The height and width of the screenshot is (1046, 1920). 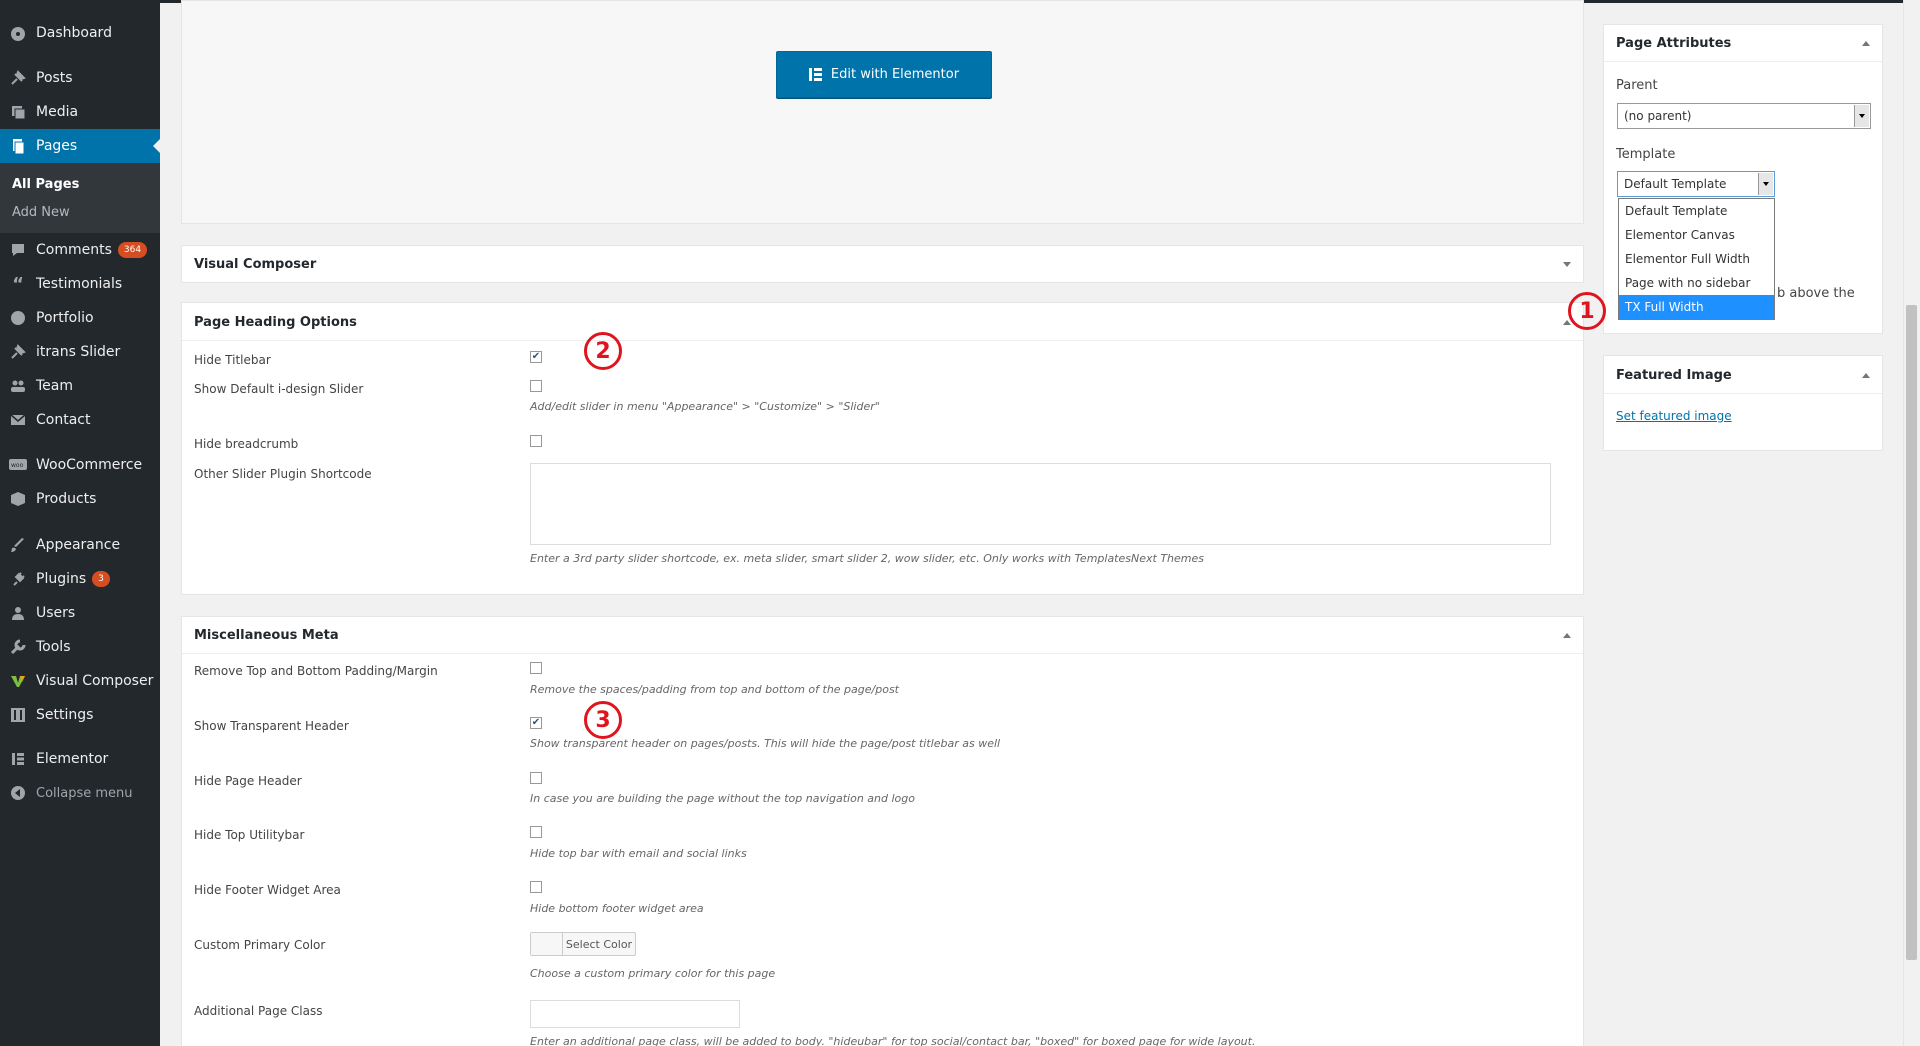 I want to click on parent-label: Parent, so click(x=1637, y=85).